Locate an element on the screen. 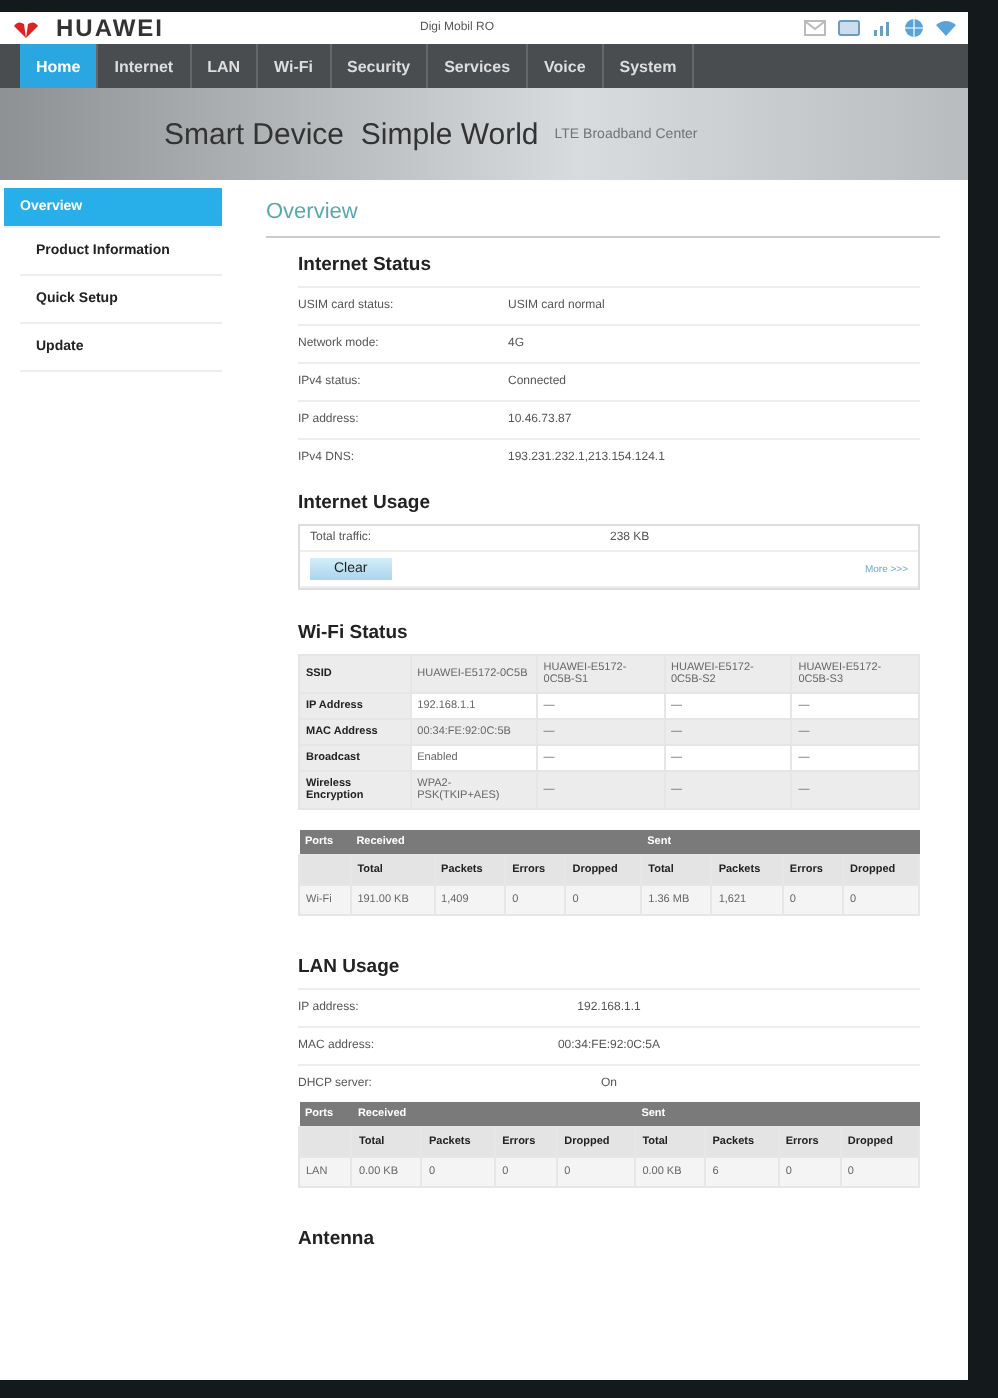 The image size is (998, 1398). sim-card-icon is located at coordinates (849, 28).